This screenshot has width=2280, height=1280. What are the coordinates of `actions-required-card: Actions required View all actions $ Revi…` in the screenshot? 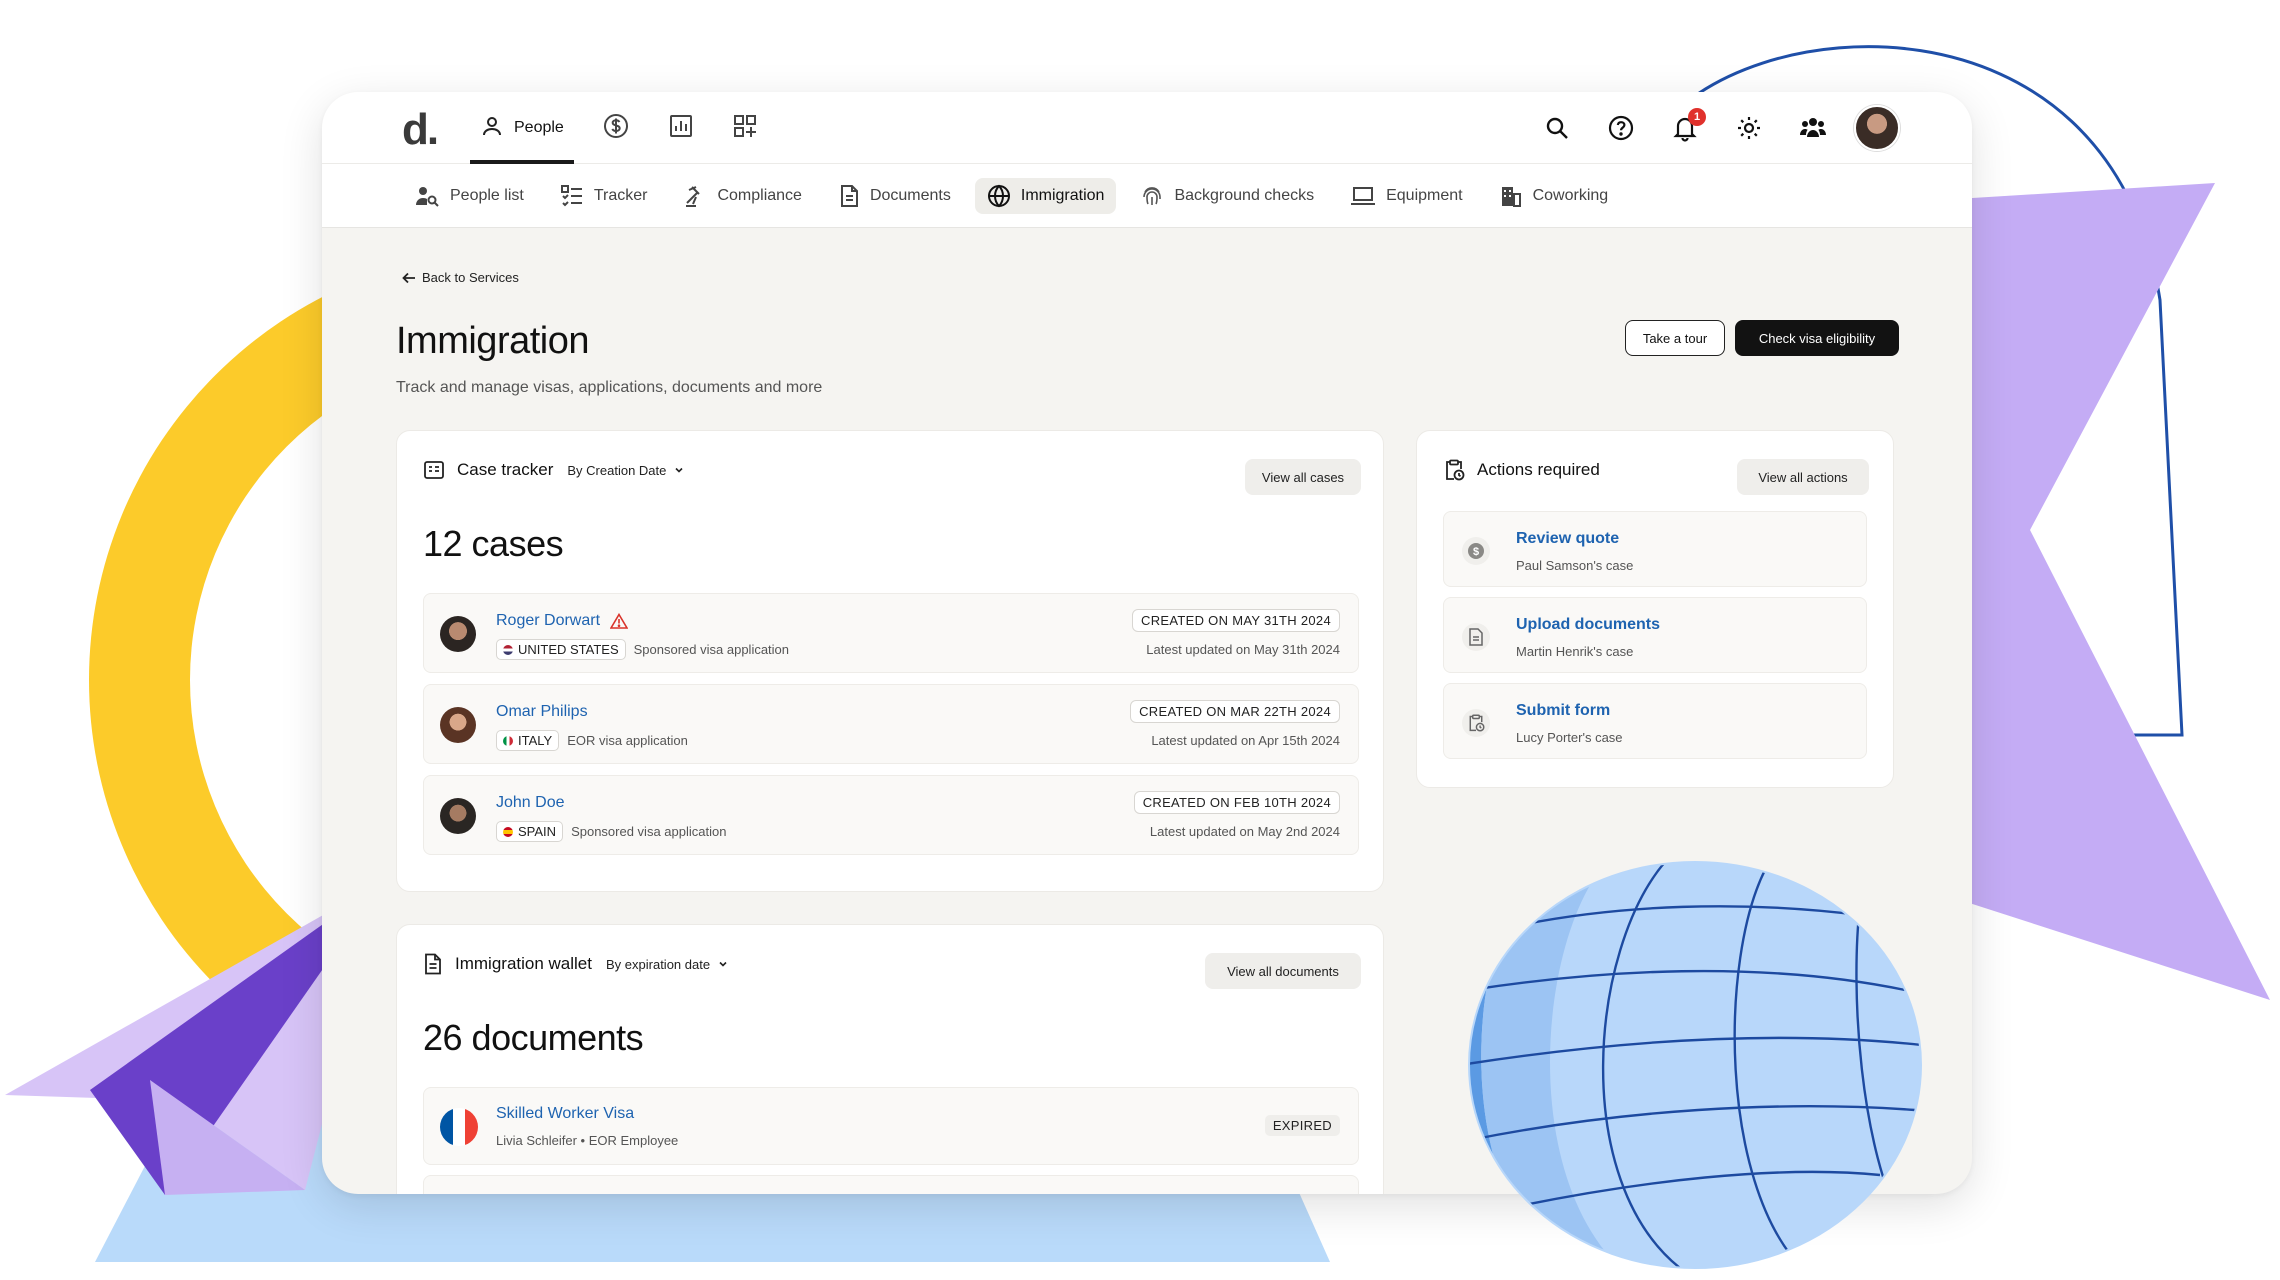 It's located at (1655, 609).